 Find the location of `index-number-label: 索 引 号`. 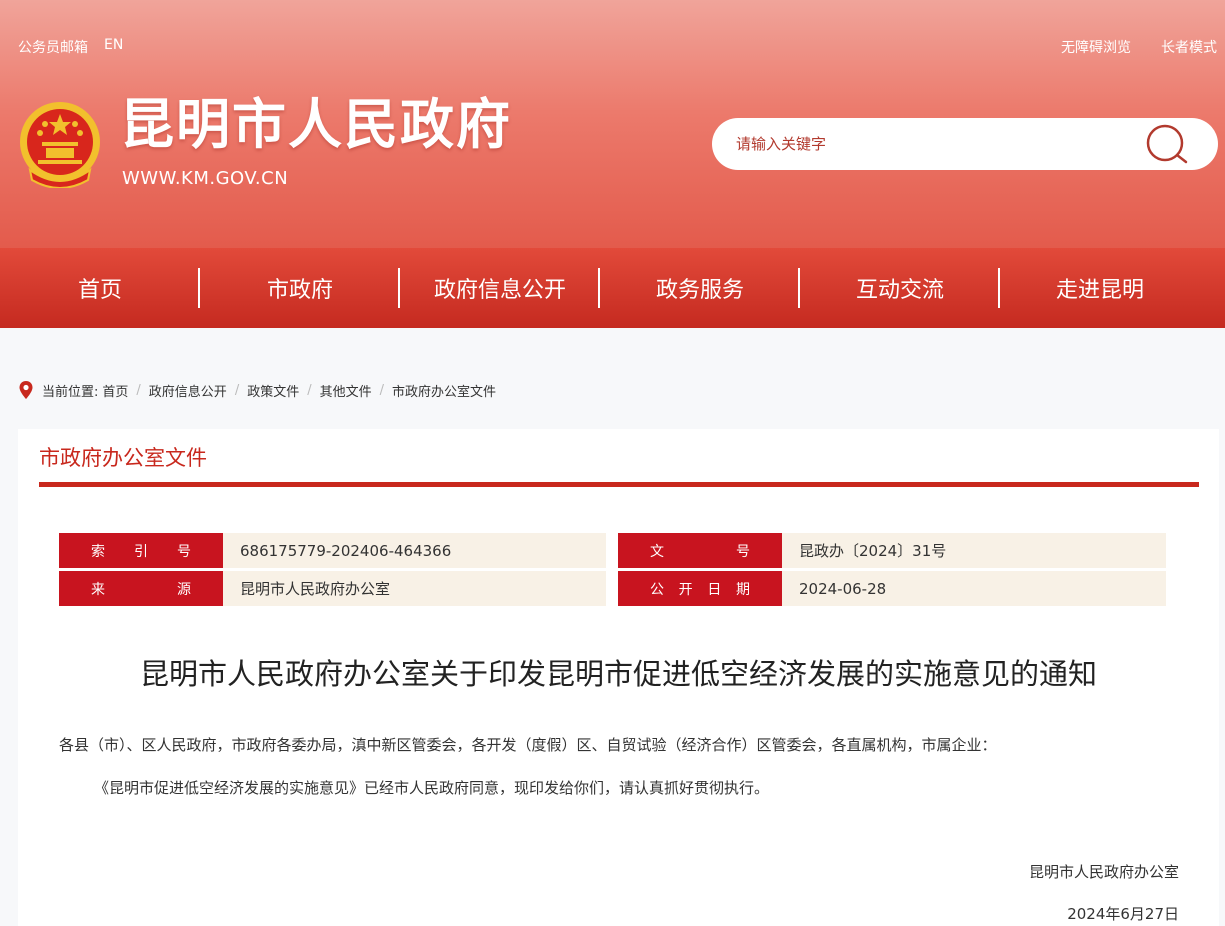

index-number-label: 索 引 号 is located at coordinates (141, 550).